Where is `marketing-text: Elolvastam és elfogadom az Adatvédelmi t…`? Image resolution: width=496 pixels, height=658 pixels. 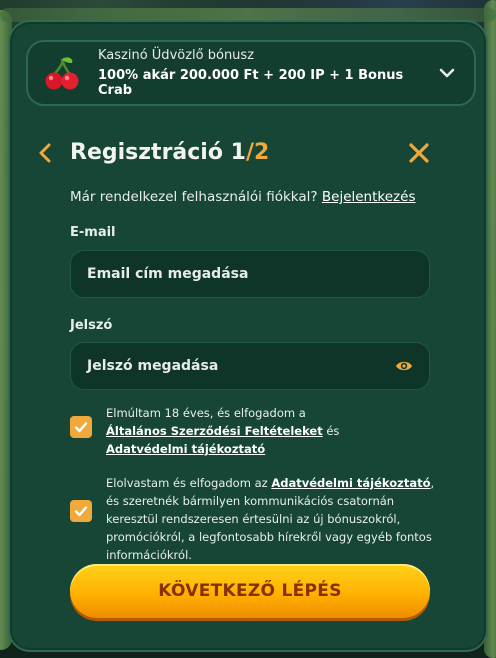
marketing-text: Elolvastam és elfogadom az Adatvédelmi t… is located at coordinates (271, 519).